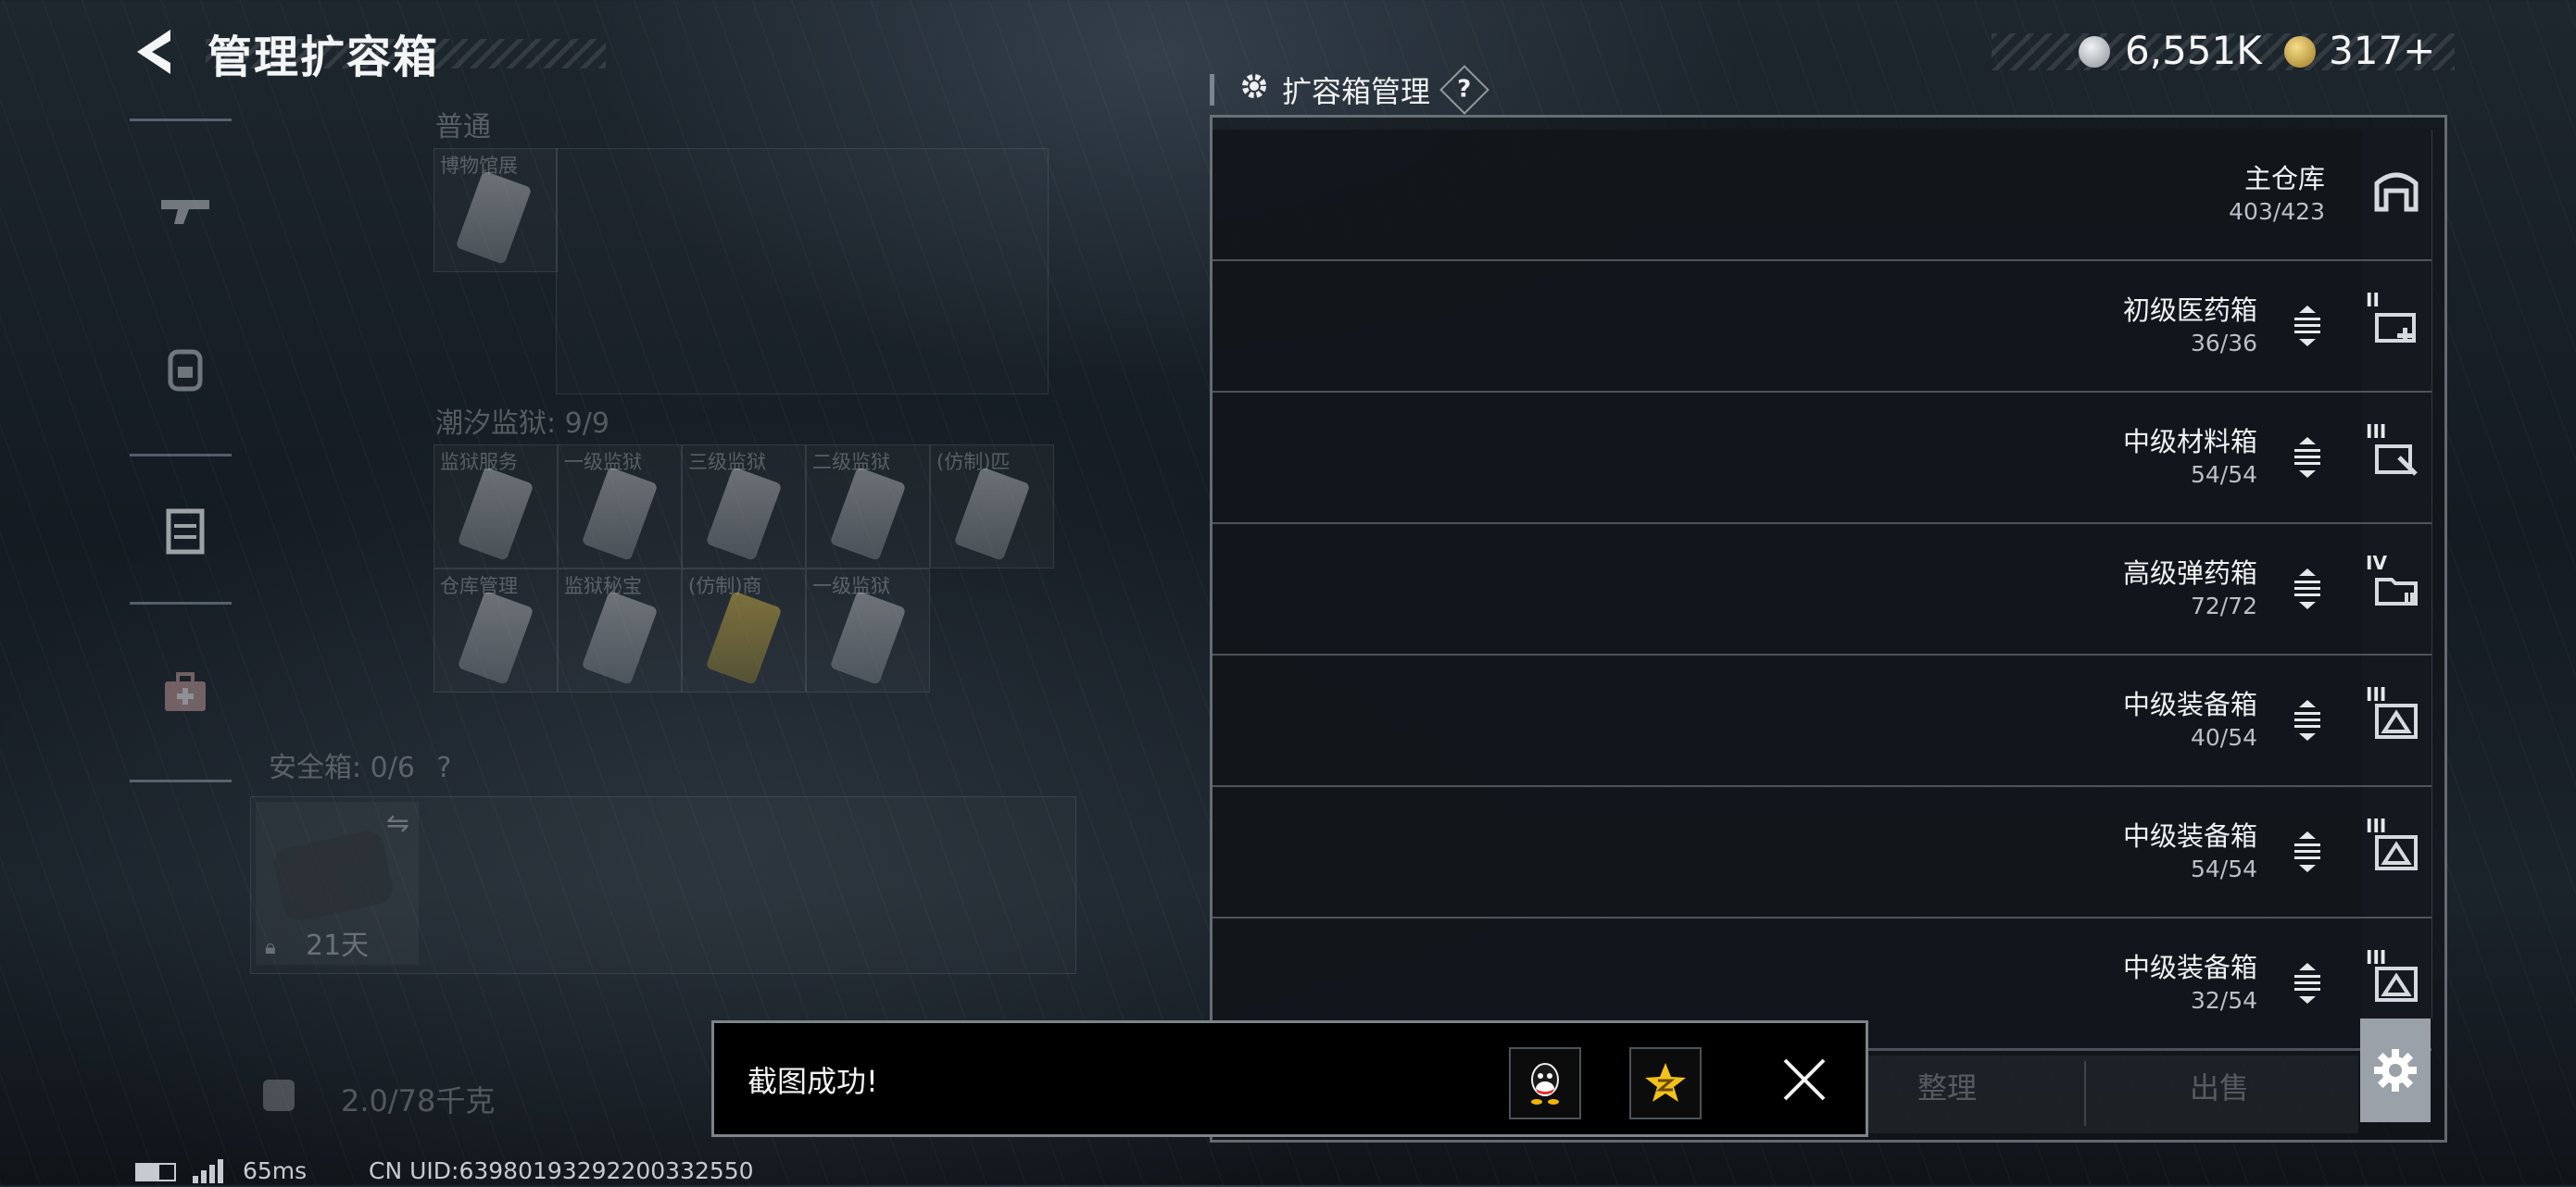  I want to click on share-qq-button, so click(1545, 1083).